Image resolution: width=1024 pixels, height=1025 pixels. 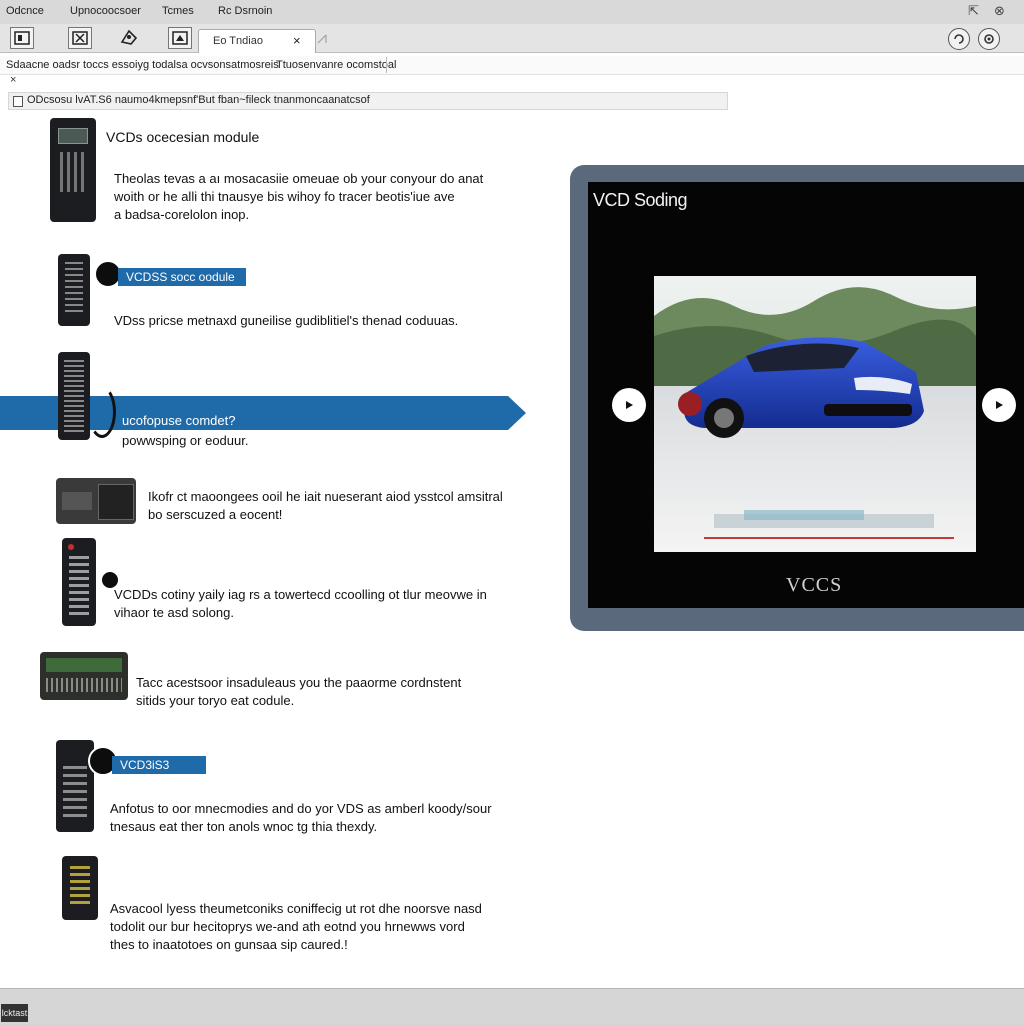 What do you see at coordinates (79, 582) in the screenshot?
I see `module-5-device-image` at bounding box center [79, 582].